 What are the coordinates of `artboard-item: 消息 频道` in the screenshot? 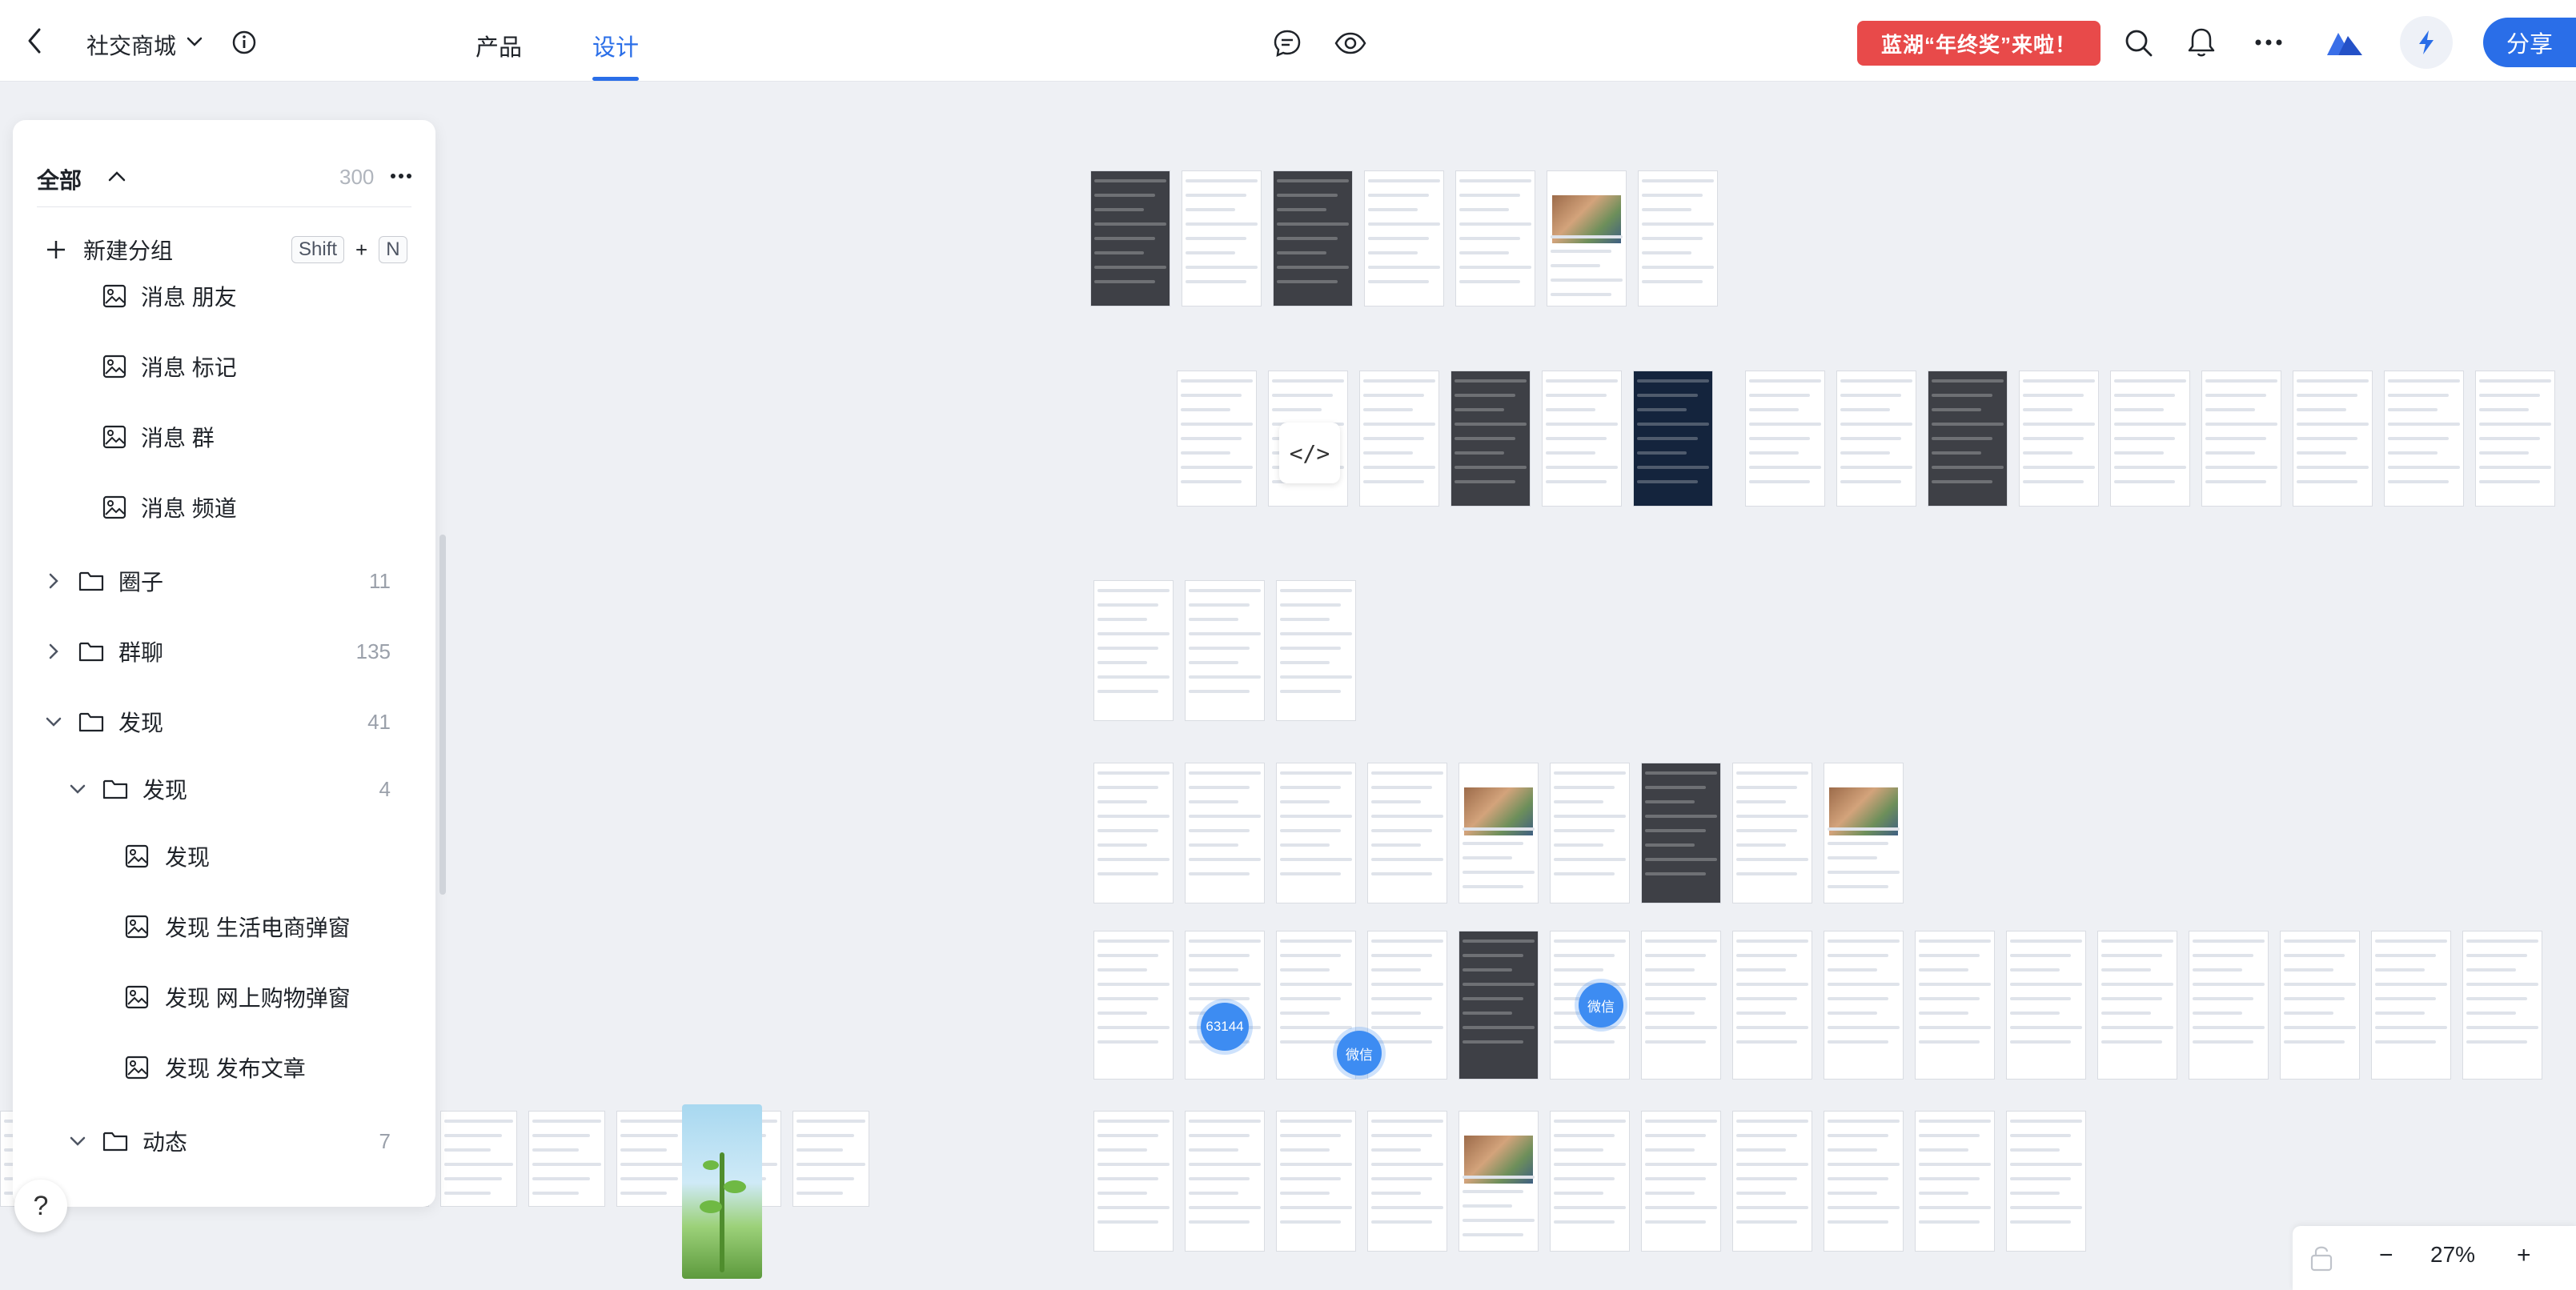 It's located at (224, 507).